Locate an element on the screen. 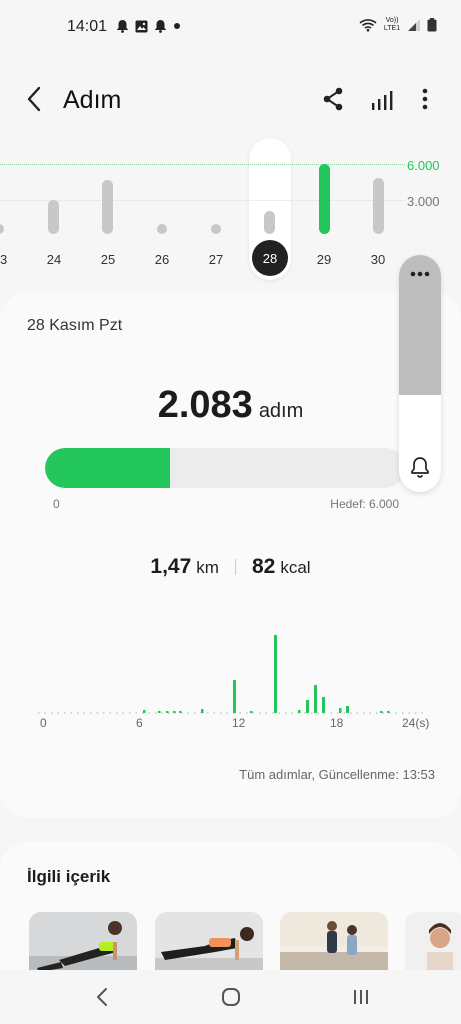 The height and width of the screenshot is (1024, 461). distance-calories-row: 1,47 km 82 kcal is located at coordinates (230, 567).